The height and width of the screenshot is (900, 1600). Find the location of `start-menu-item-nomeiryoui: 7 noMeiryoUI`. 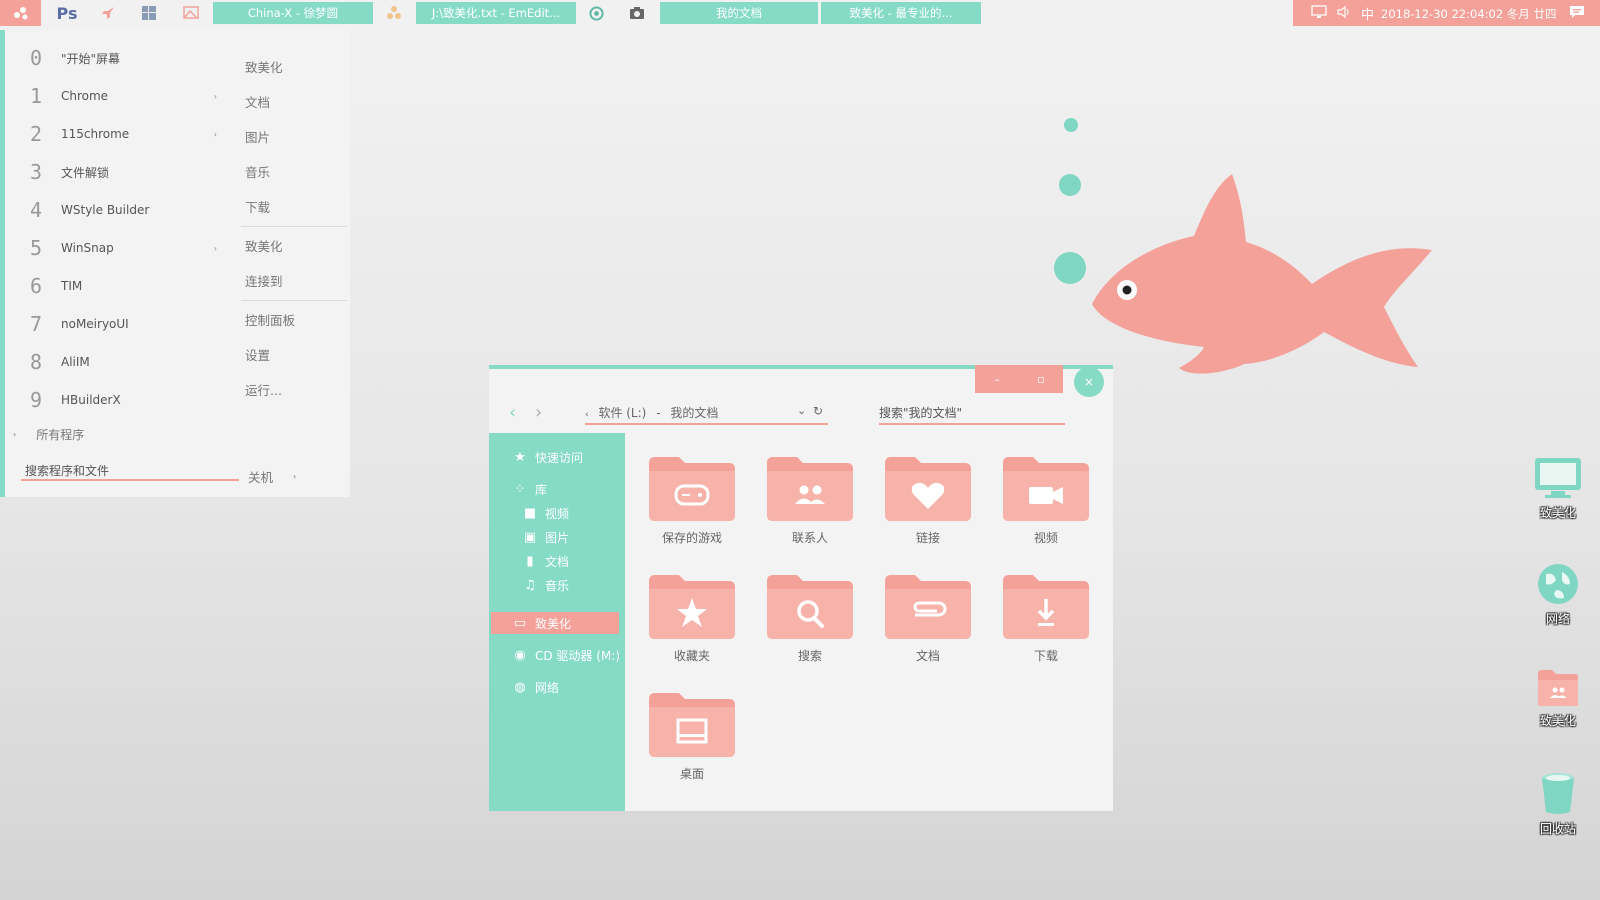

start-menu-item-nomeiryoui: 7 noMeiryoUI is located at coordinates (125, 324).